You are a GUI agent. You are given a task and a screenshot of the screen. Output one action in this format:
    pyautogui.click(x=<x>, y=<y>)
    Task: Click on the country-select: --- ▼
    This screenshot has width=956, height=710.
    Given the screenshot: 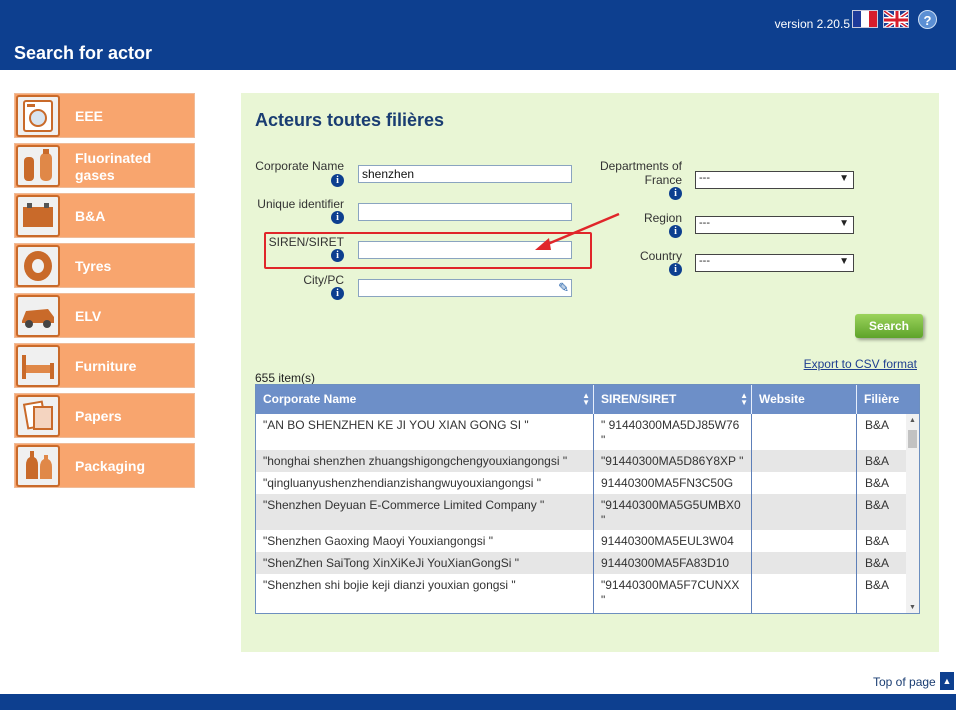 What is the action you would take?
    pyautogui.click(x=774, y=263)
    